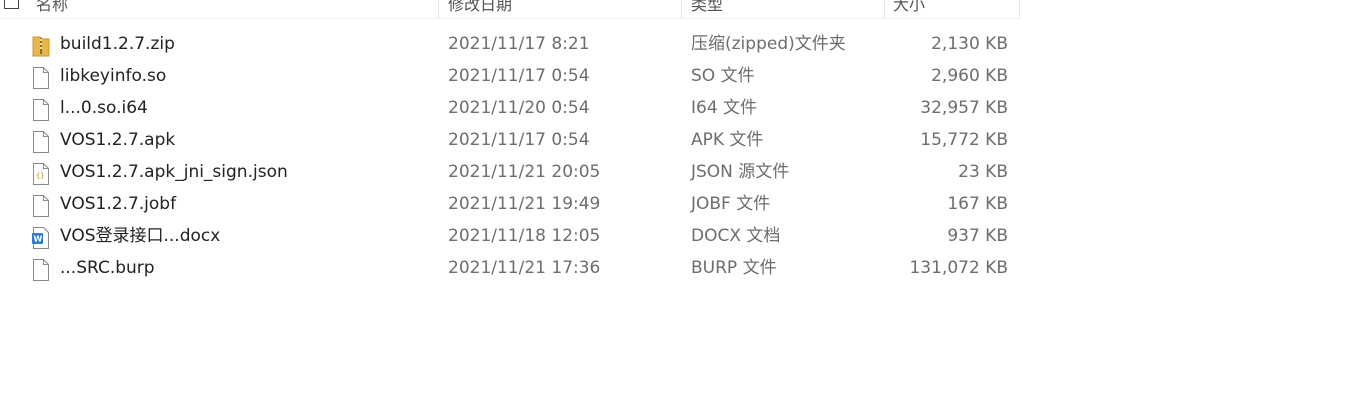 The width and height of the screenshot is (1372, 406). I want to click on file-modified-date: 2021/11/21 19:49, so click(524, 204).